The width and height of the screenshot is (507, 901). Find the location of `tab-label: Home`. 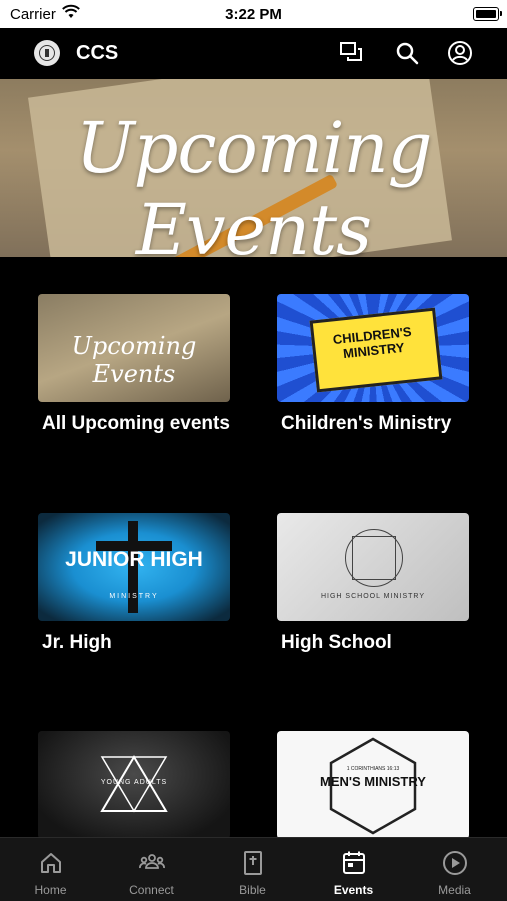

tab-label: Home is located at coordinates (50, 890).